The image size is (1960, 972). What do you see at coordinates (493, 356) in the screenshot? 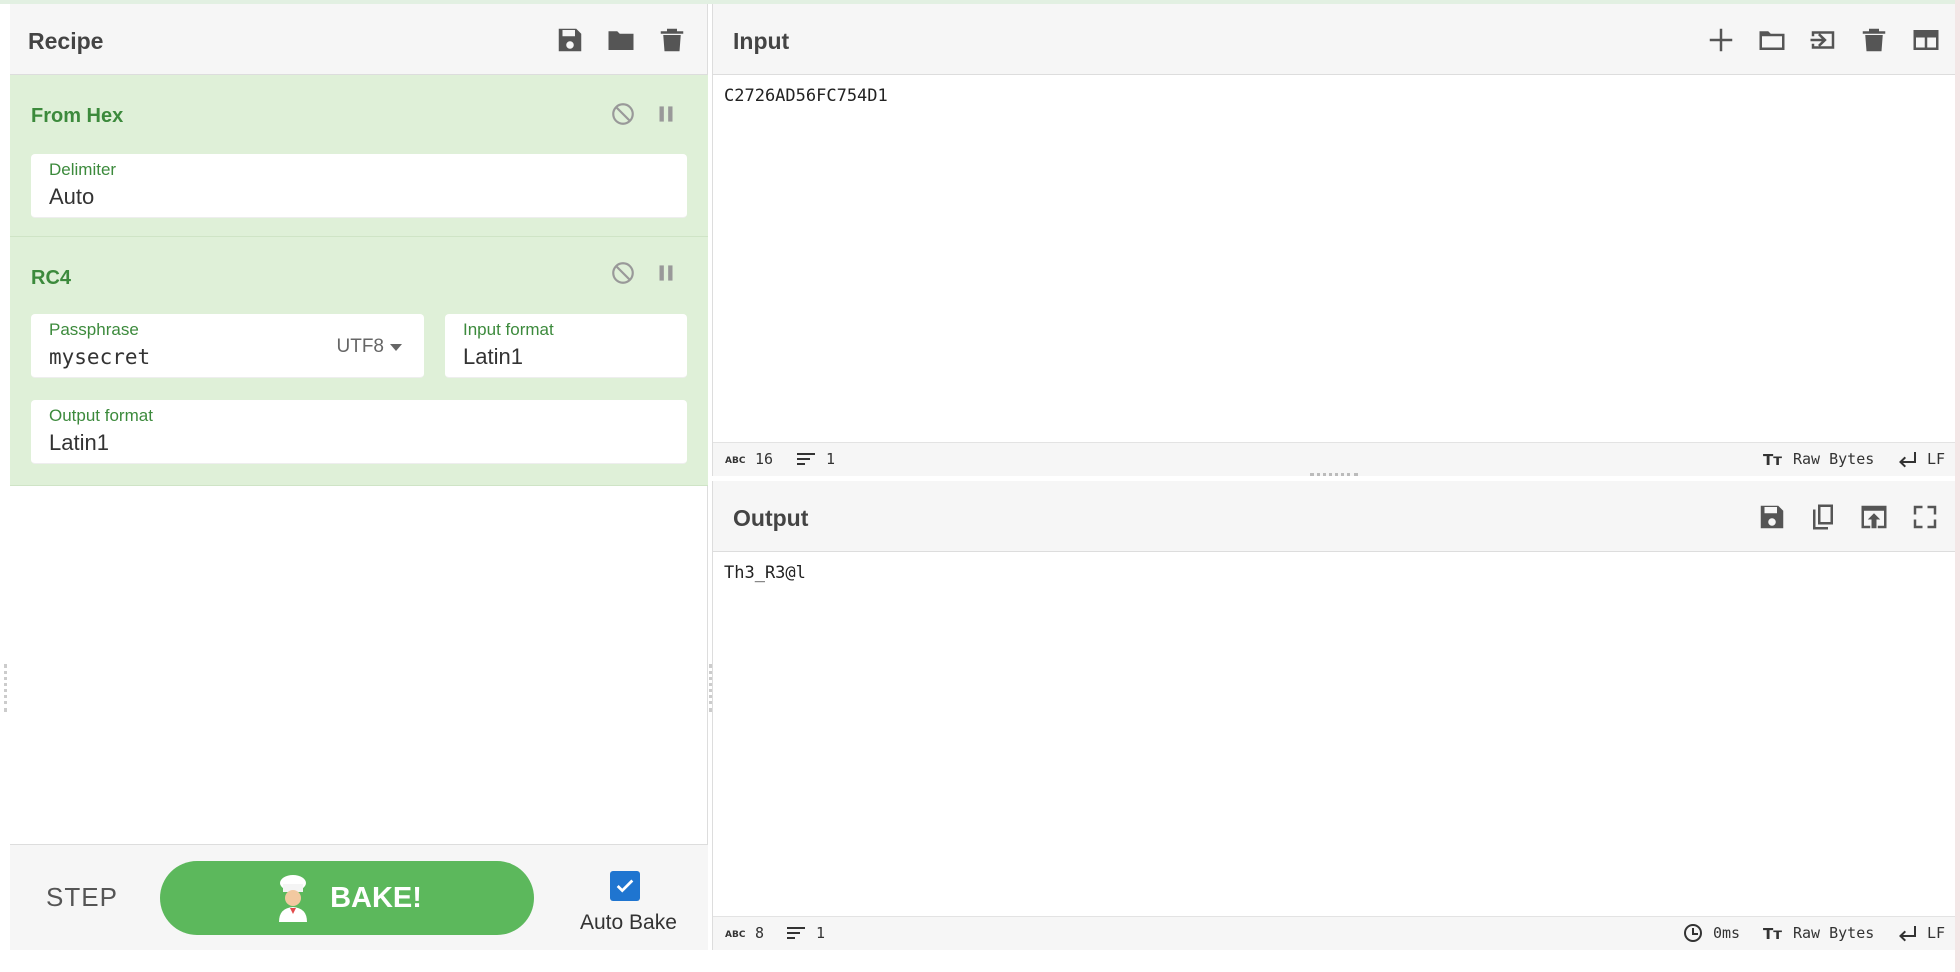
I see `input-format-value: Latin1` at bounding box center [493, 356].